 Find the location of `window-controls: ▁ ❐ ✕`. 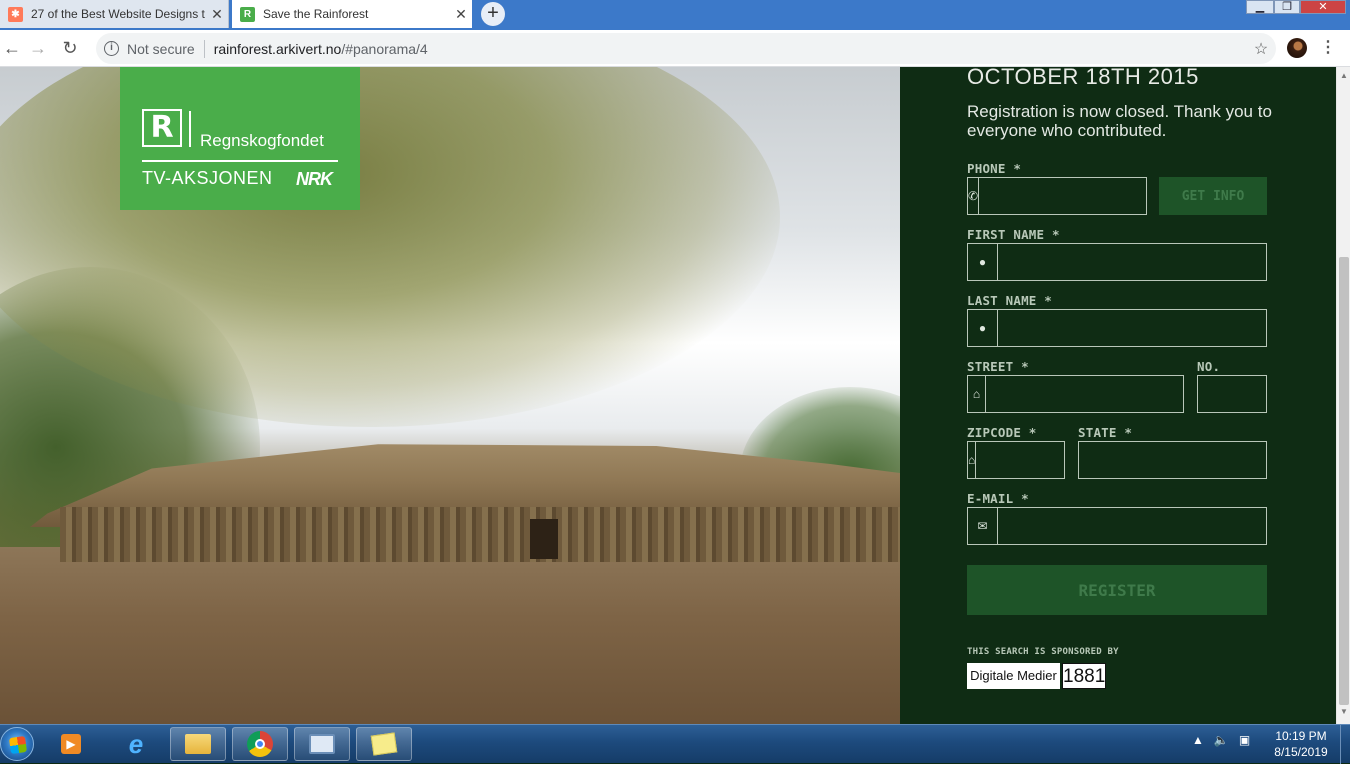

window-controls: ▁ ❐ ✕ is located at coordinates (1296, 7).